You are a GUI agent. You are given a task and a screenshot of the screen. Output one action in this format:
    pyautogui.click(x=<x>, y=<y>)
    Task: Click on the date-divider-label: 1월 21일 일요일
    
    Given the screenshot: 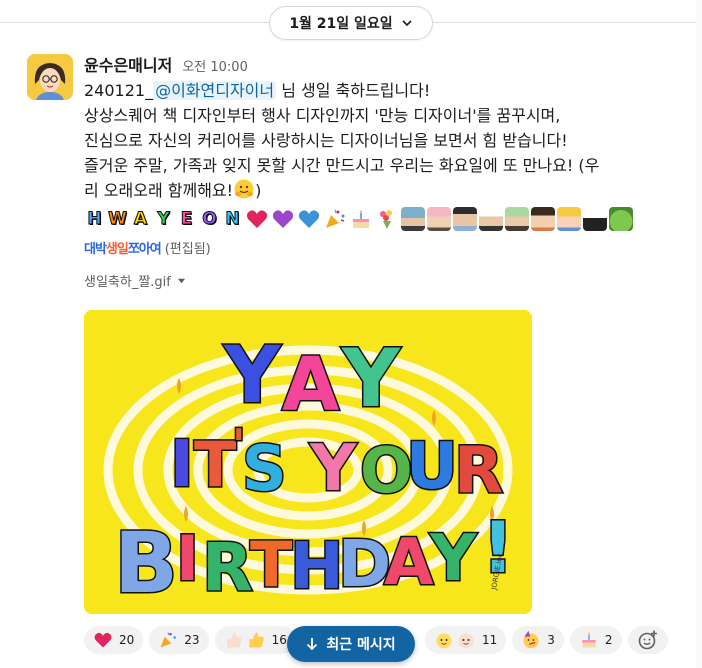 What is the action you would take?
    pyautogui.click(x=341, y=24)
    